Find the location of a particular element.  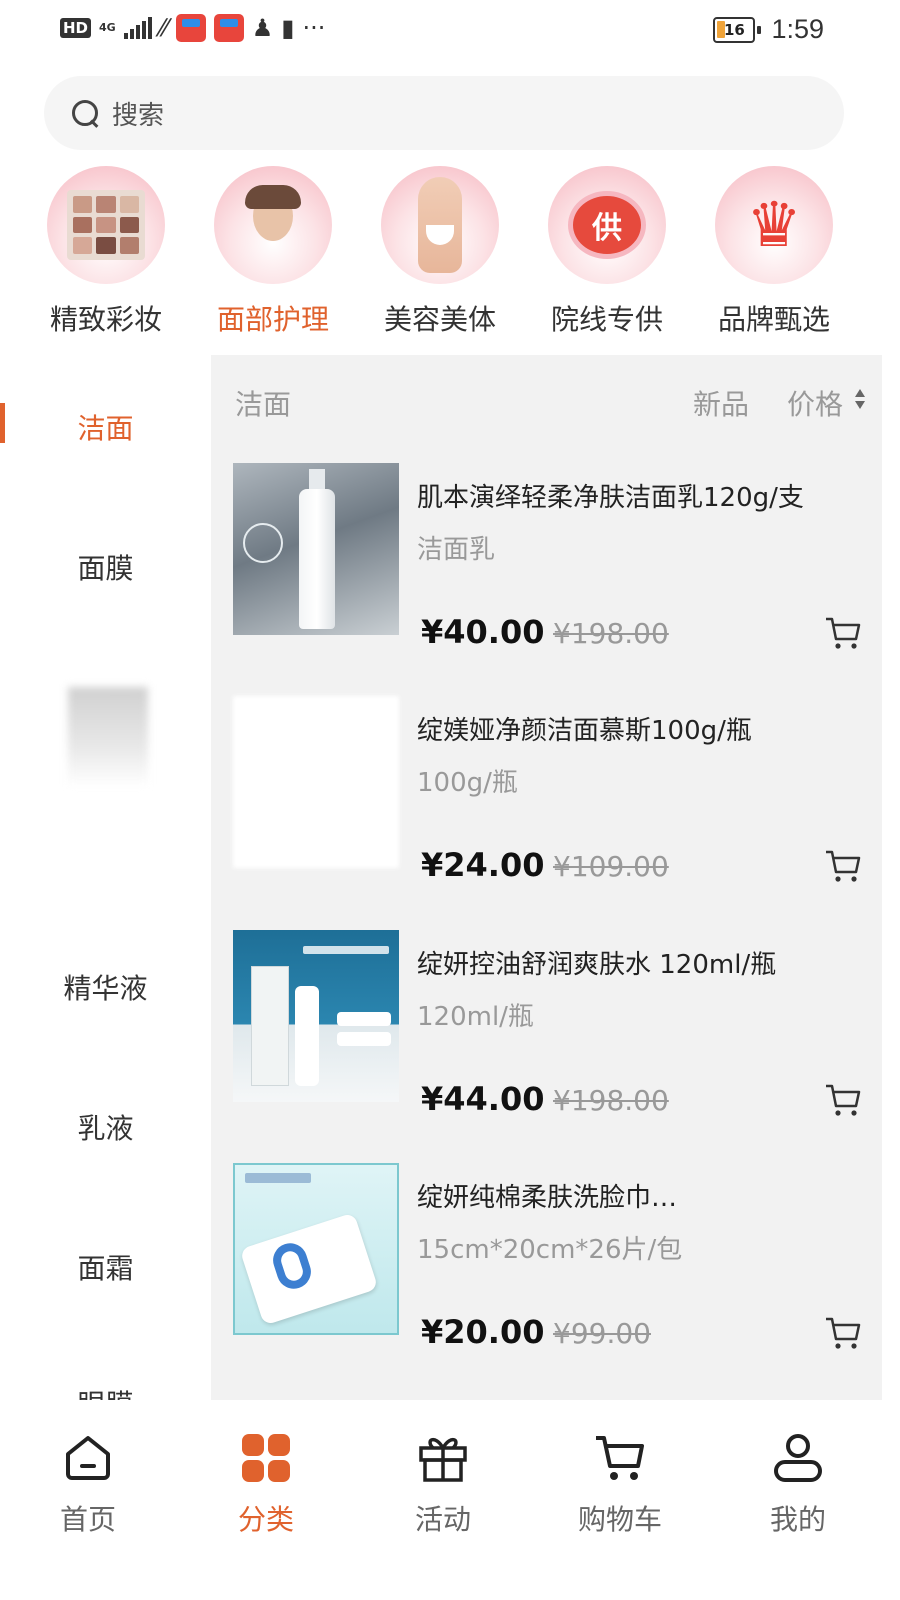

sidebar-item-lotion: 乳液 is located at coordinates (105, 1127).